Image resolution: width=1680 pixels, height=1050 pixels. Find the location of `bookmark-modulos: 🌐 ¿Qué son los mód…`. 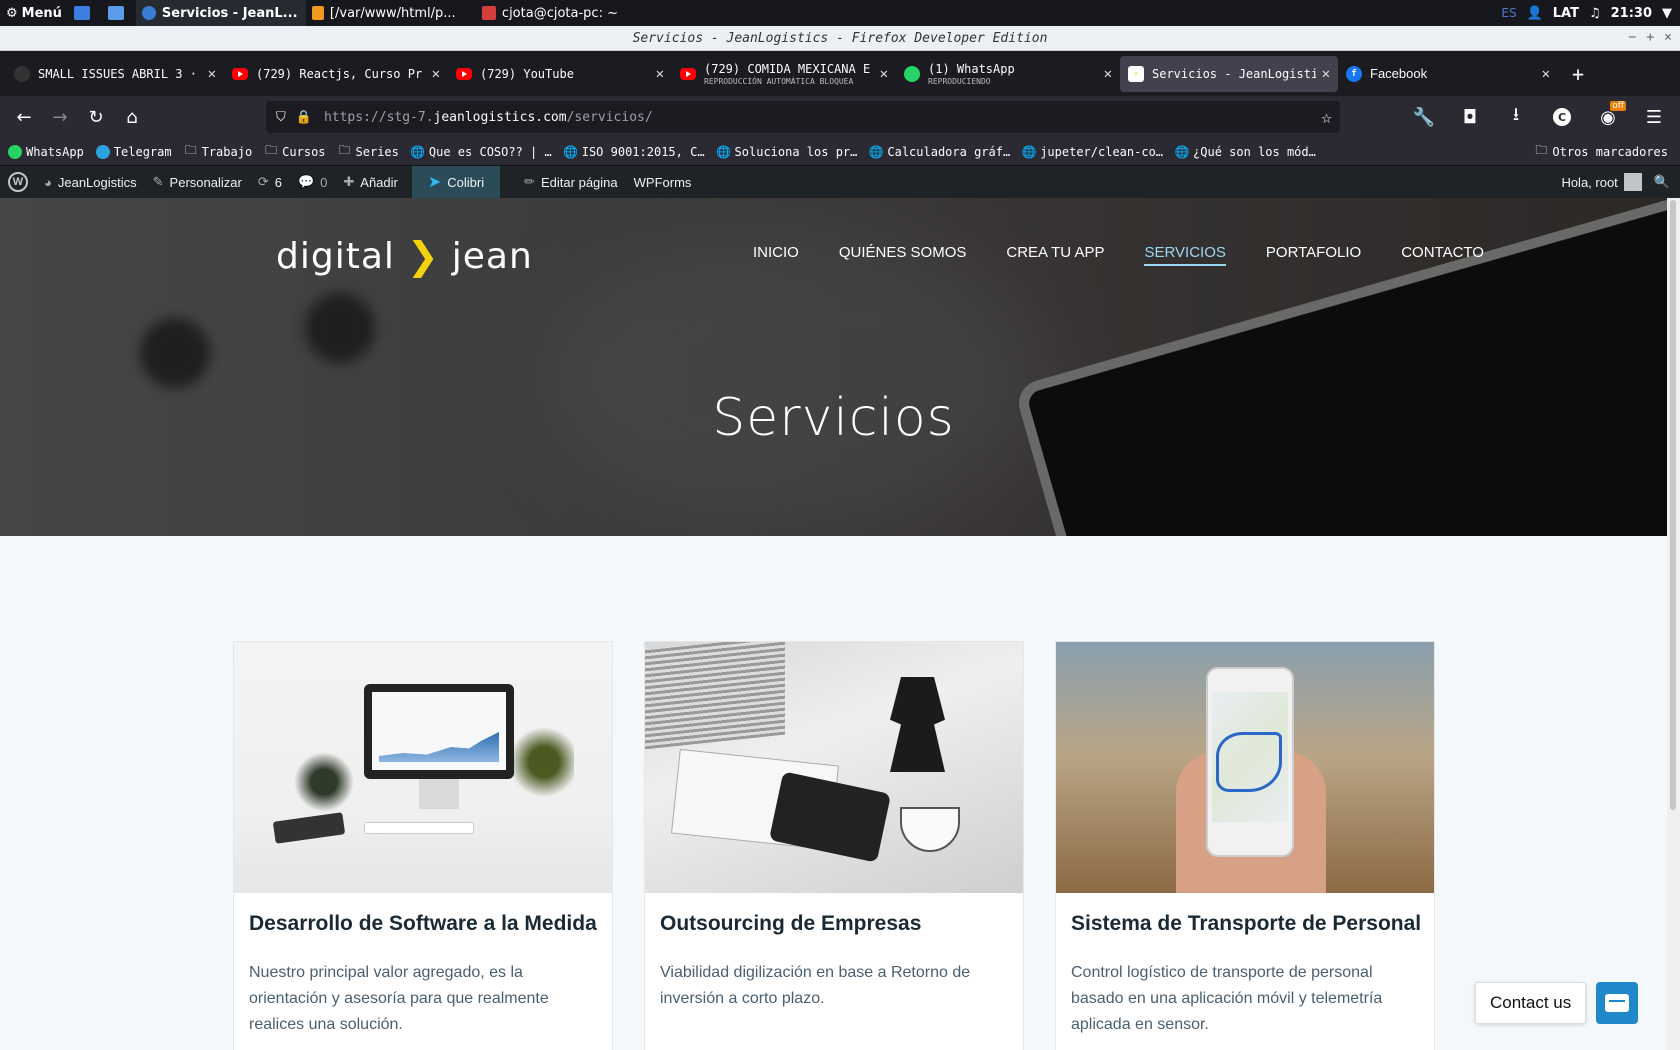

bookmark-modulos: 🌐 ¿Qué son los mód… is located at coordinates (1245, 152).